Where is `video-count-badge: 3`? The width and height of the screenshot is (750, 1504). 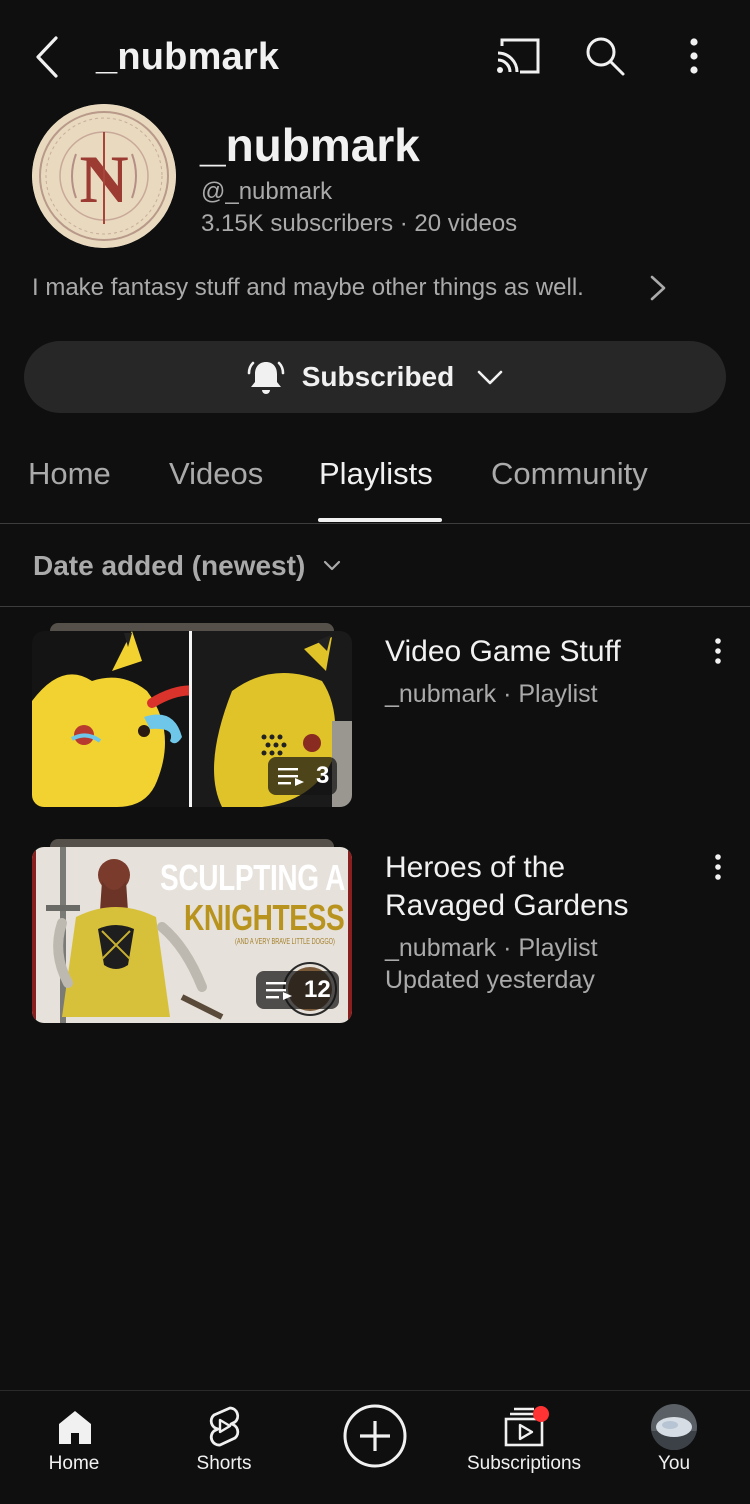 video-count-badge: 3 is located at coordinates (303, 776).